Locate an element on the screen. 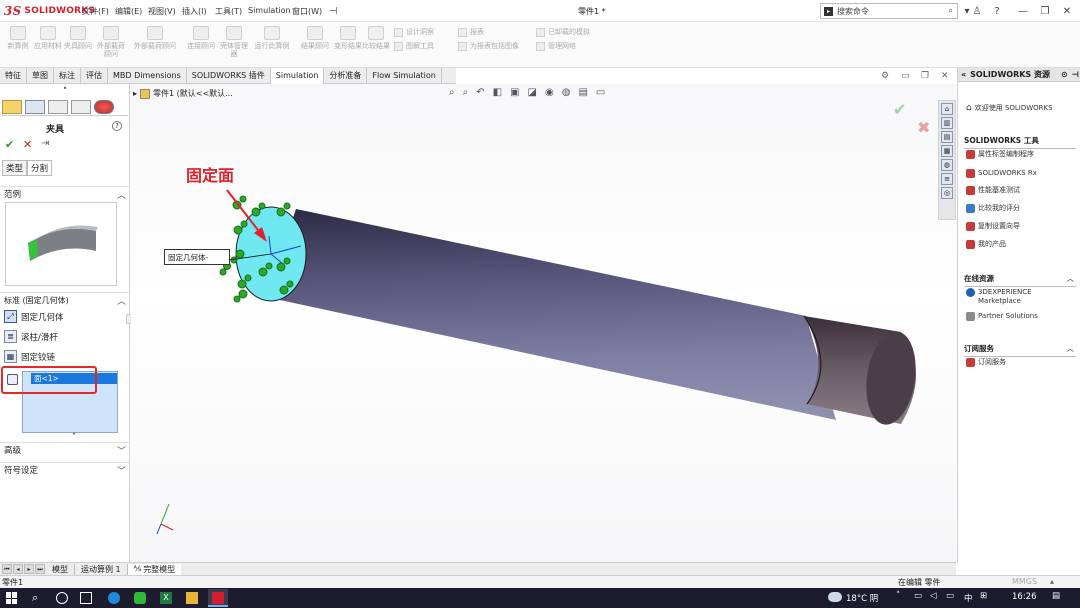 The height and width of the screenshot is (608, 1080). menu-tools: 工具(T) is located at coordinates (228, 11).